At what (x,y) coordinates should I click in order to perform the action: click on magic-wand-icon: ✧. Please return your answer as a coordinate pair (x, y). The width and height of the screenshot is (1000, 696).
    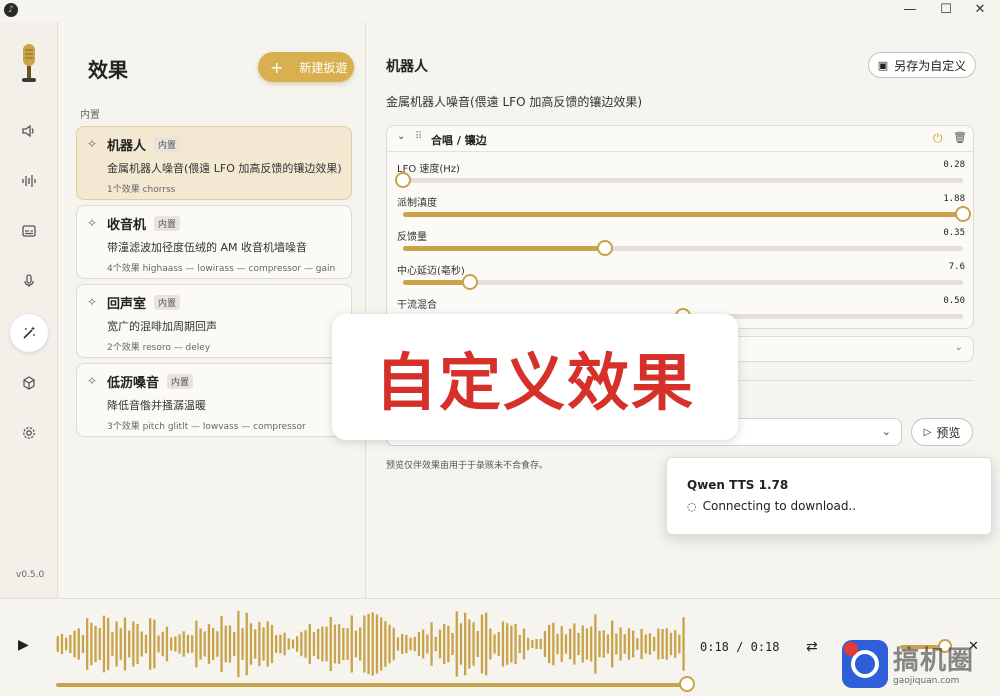
    Looking at the image, I should click on (92, 302).